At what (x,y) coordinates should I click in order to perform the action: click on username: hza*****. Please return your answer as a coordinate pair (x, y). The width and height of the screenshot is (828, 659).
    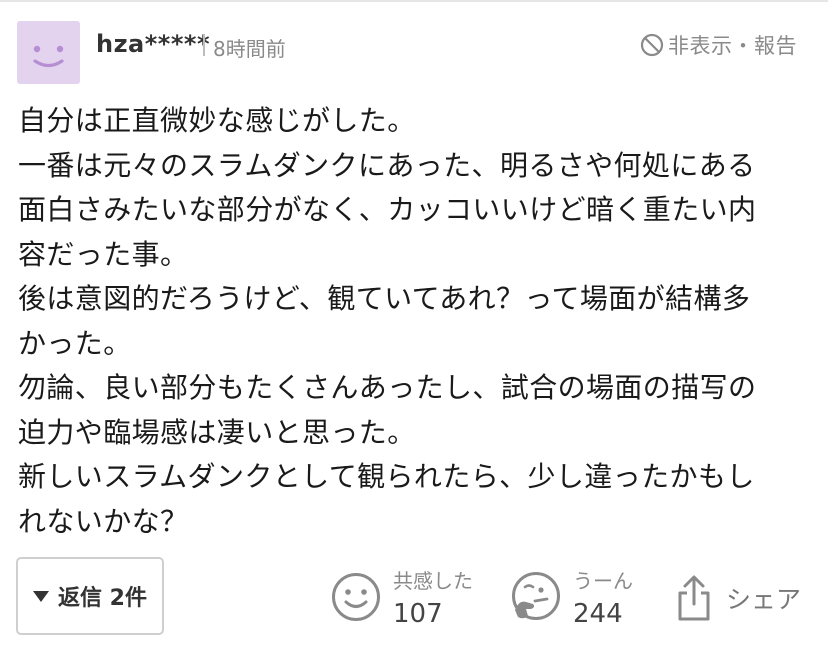
    Looking at the image, I should click on (153, 44).